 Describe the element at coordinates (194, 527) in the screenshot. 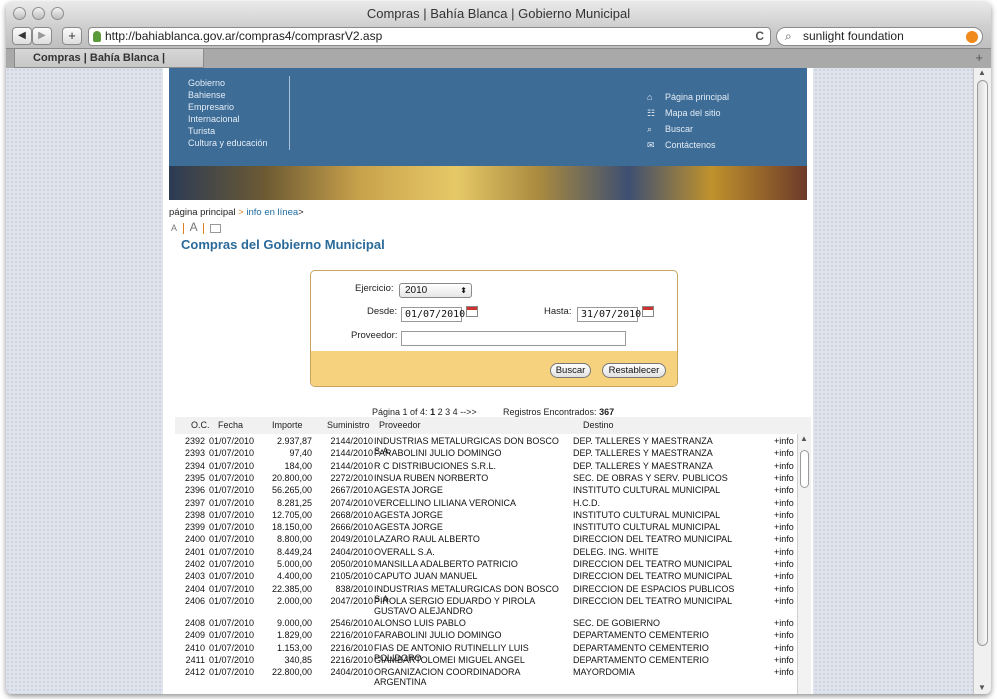

I see `cell-oc: 2399` at that location.